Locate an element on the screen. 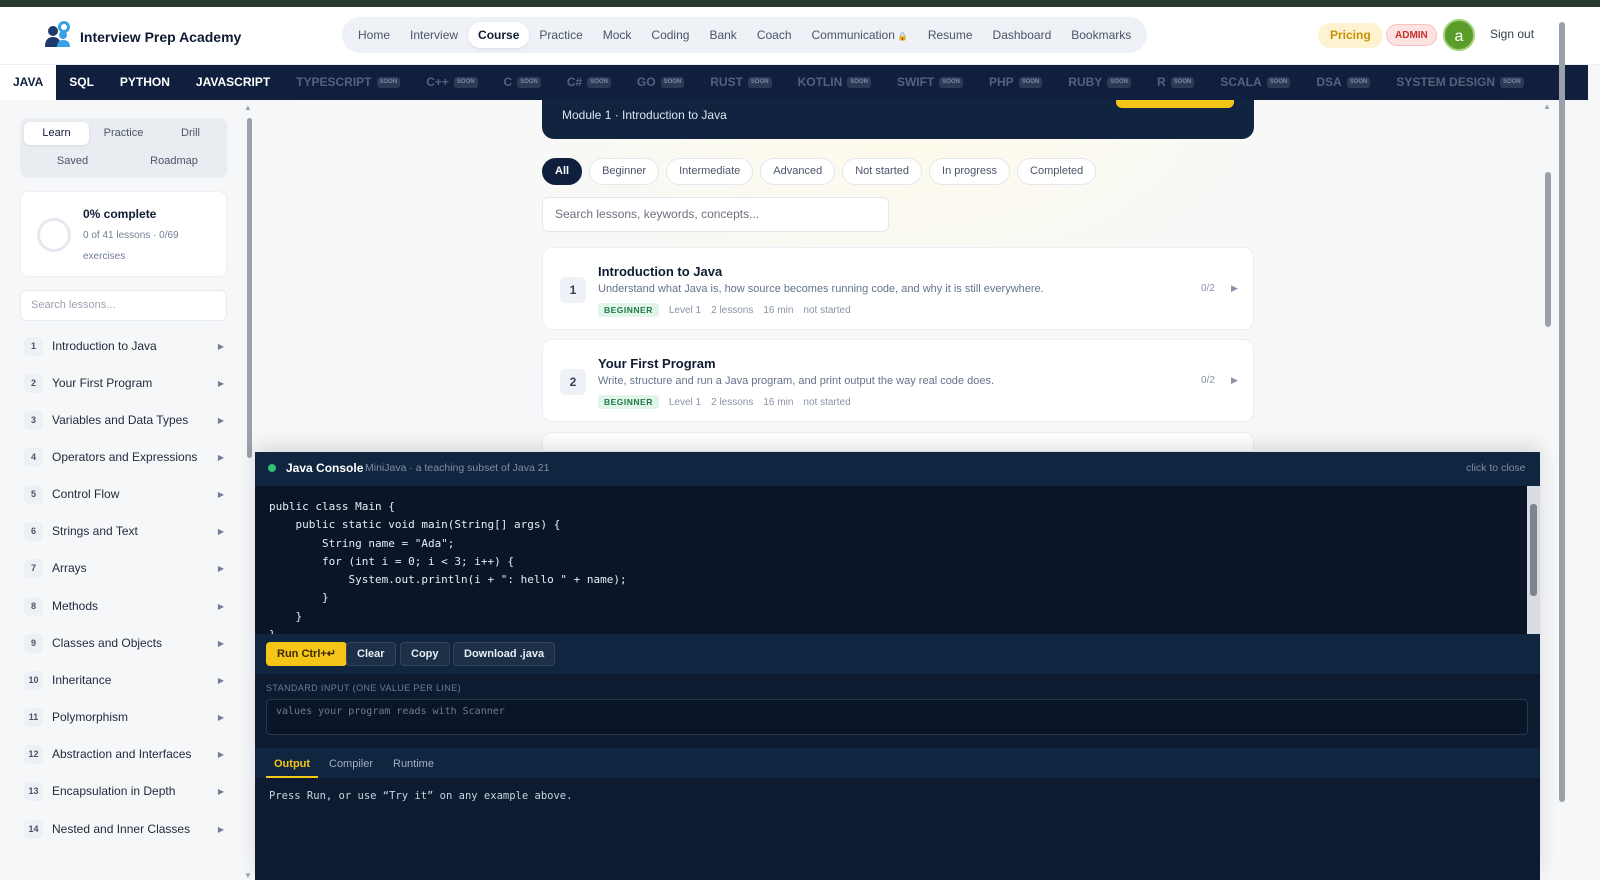  sidebar-lesson-item: 13 Encapsulation in Depth ▶ is located at coordinates (124, 791).